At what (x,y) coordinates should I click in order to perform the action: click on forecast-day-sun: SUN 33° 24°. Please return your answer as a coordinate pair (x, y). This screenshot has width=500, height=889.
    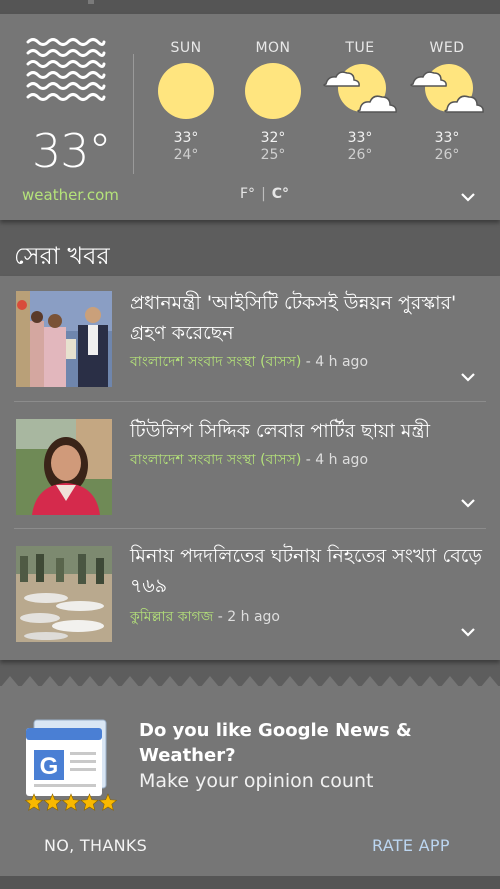
    Looking at the image, I should click on (186, 101).